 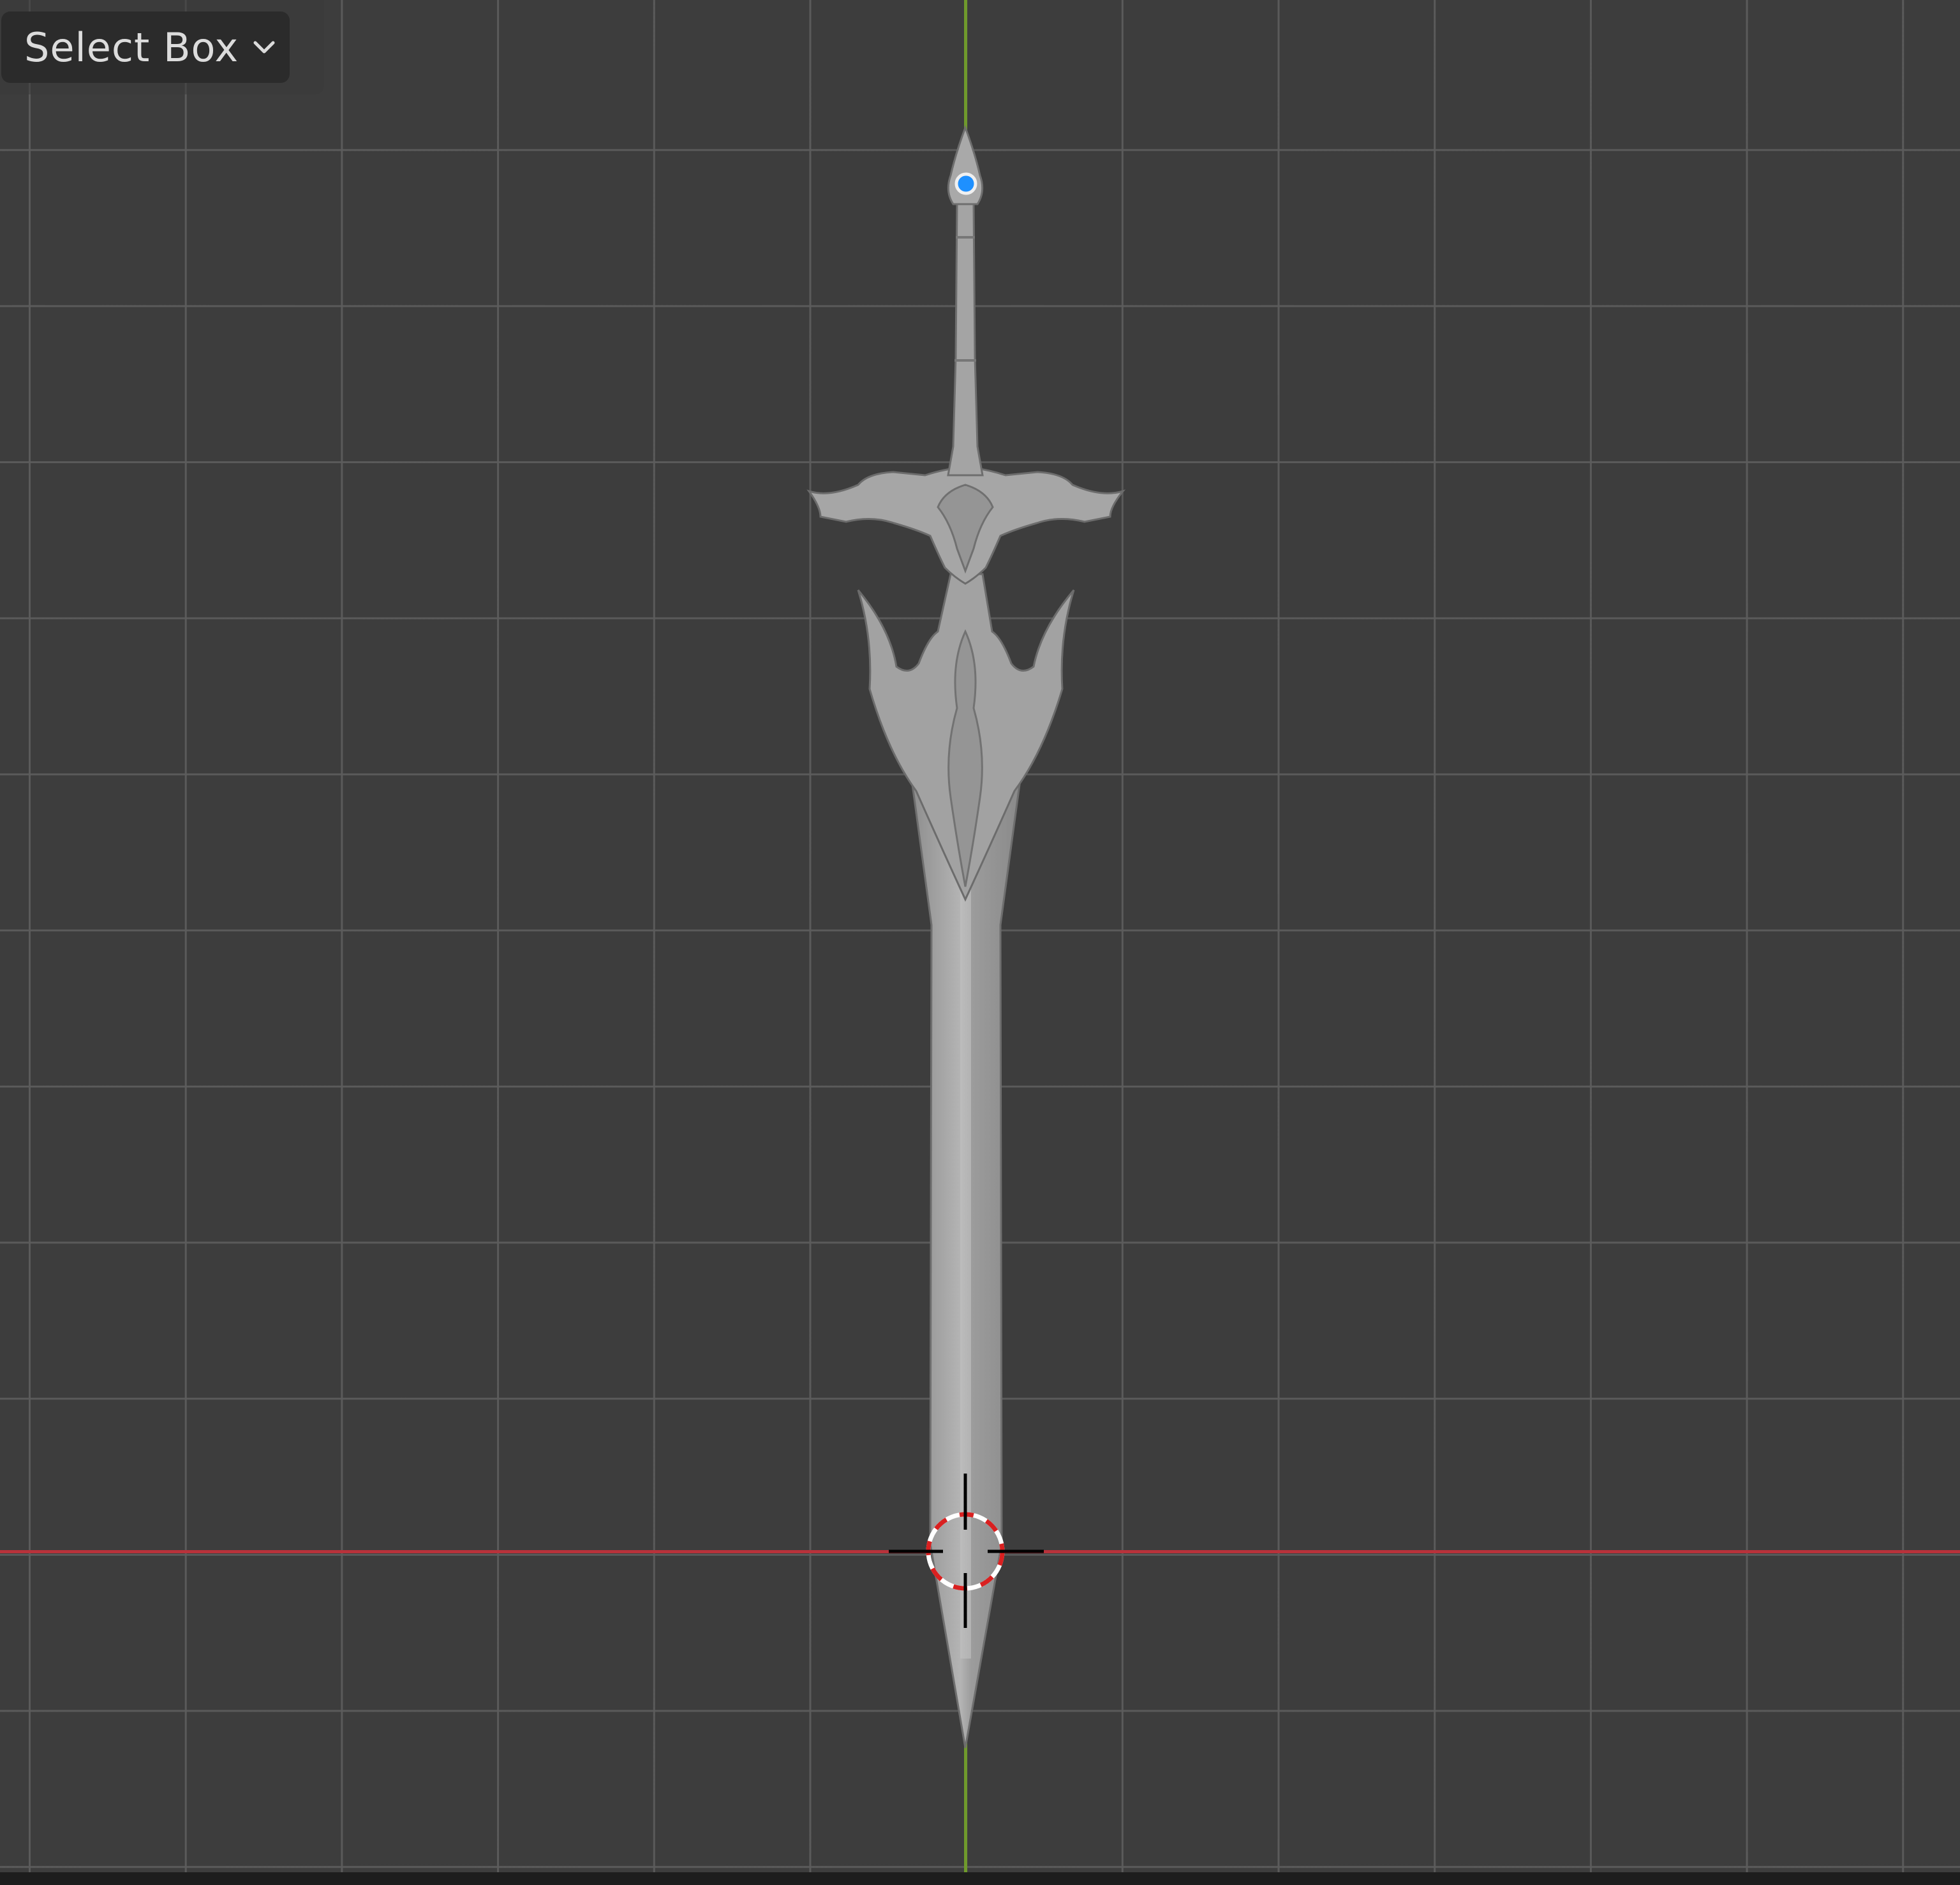 I want to click on tool-settings-header: Select Box, so click(x=162, y=47).